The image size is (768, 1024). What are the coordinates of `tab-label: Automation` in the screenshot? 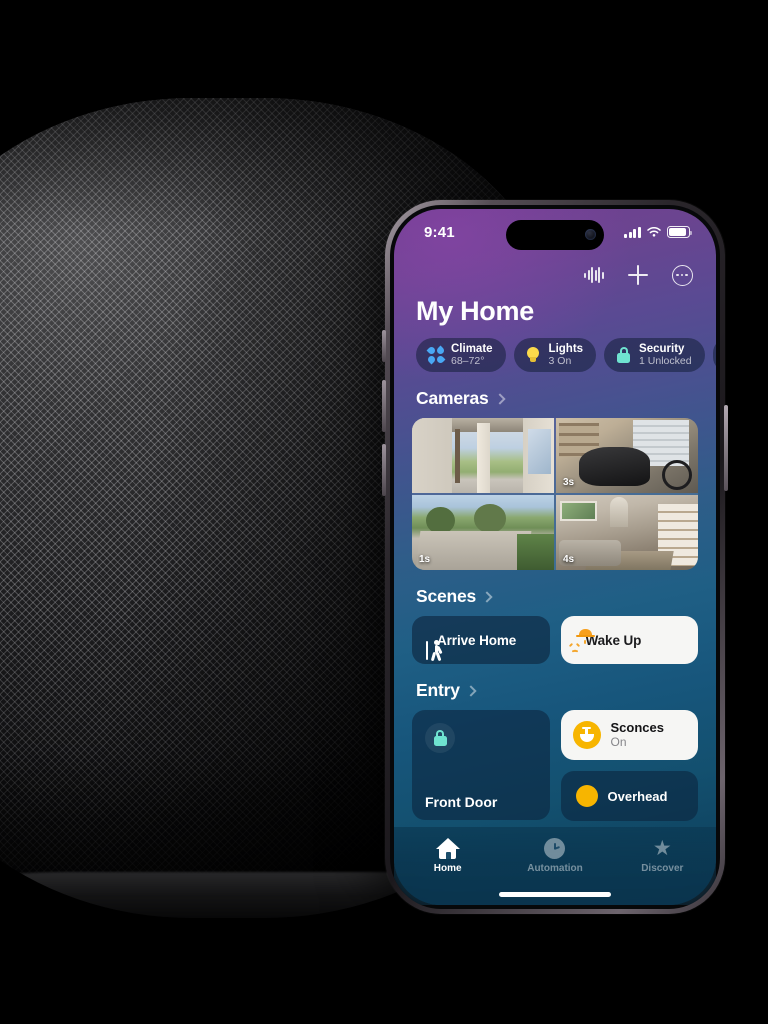 It's located at (555, 868).